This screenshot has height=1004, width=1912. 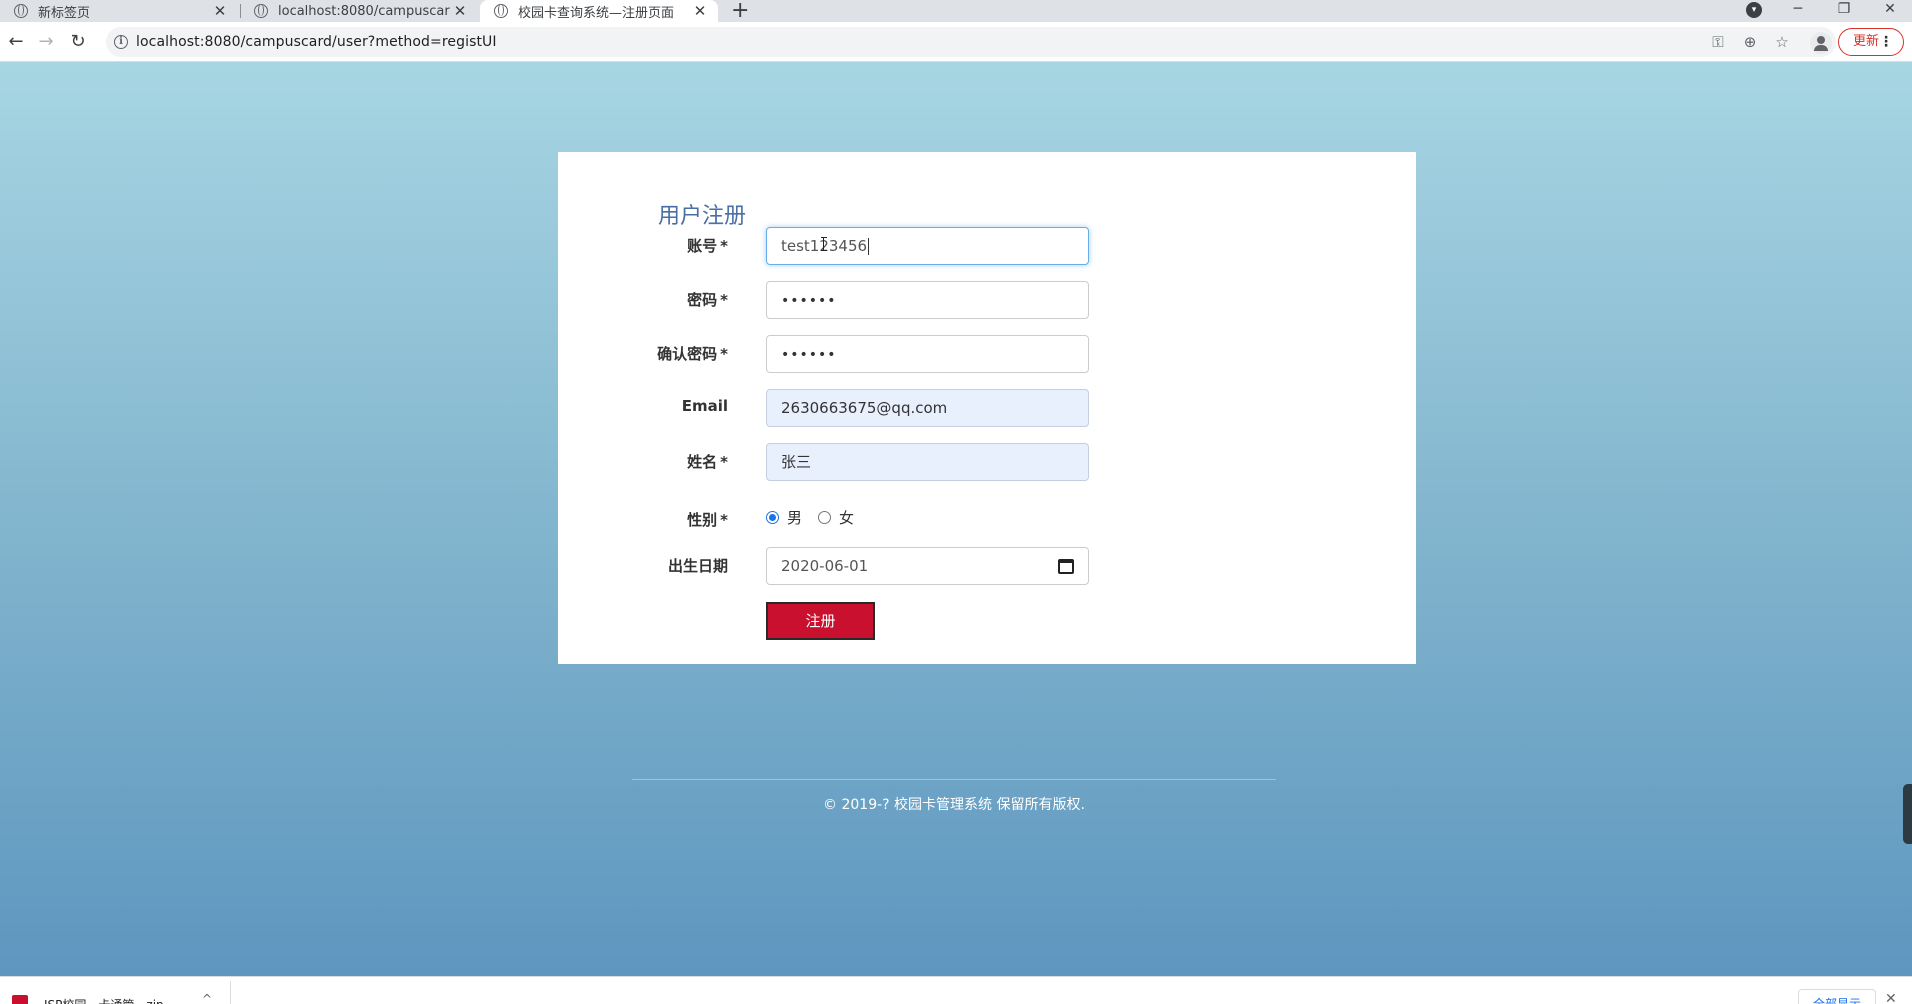 What do you see at coordinates (364, 11) in the screenshot?
I see `tab-title: localhost:8080/campuscard/ac` at bounding box center [364, 11].